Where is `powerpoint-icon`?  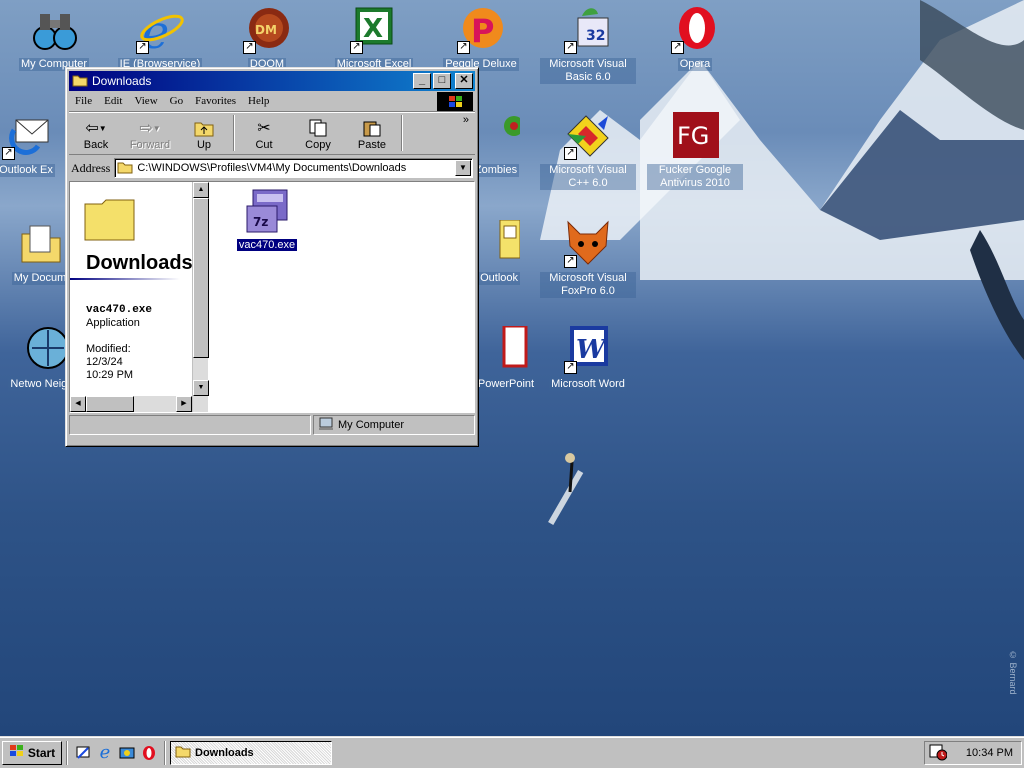 powerpoint-icon is located at coordinates (506, 349).